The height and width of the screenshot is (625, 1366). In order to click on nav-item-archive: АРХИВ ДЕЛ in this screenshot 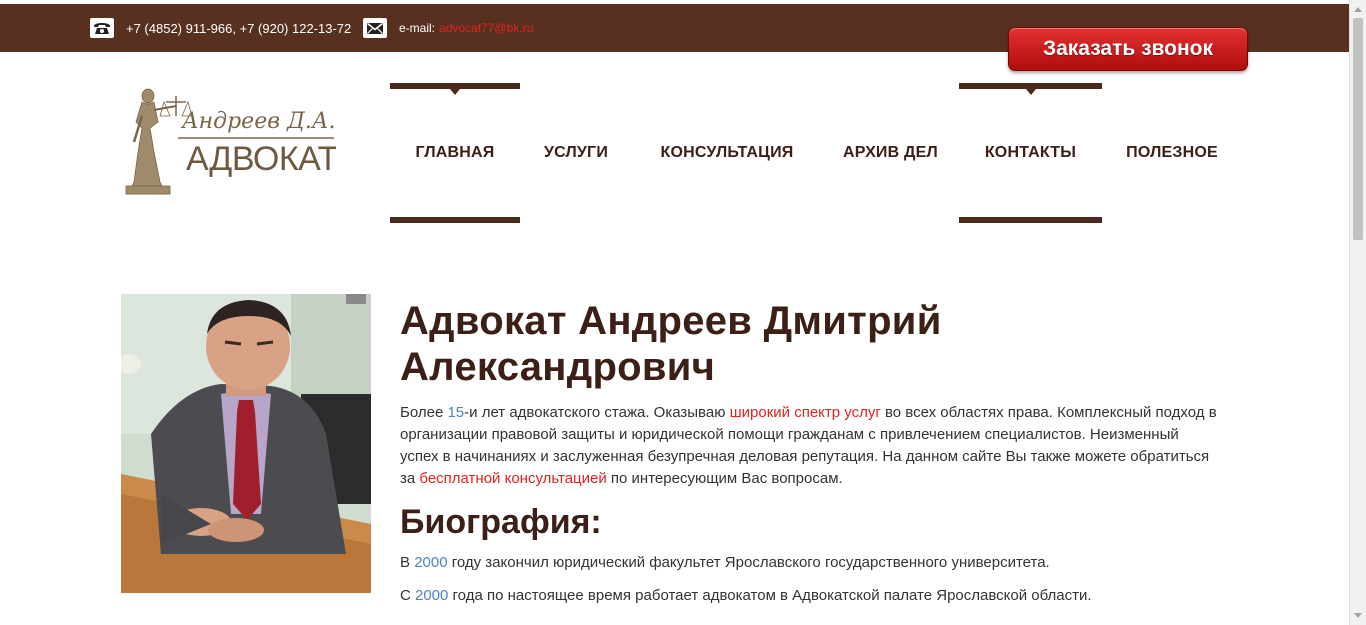, I will do `click(890, 153)`.